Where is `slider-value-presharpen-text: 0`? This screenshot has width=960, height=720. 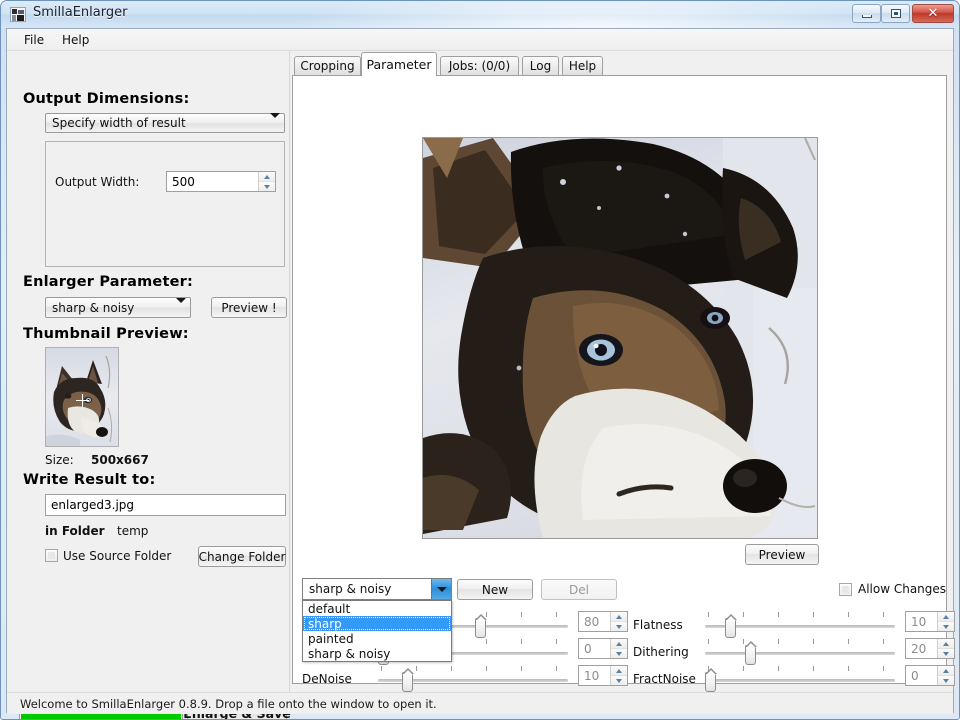
slider-value-presharpen-text: 0 is located at coordinates (588, 648).